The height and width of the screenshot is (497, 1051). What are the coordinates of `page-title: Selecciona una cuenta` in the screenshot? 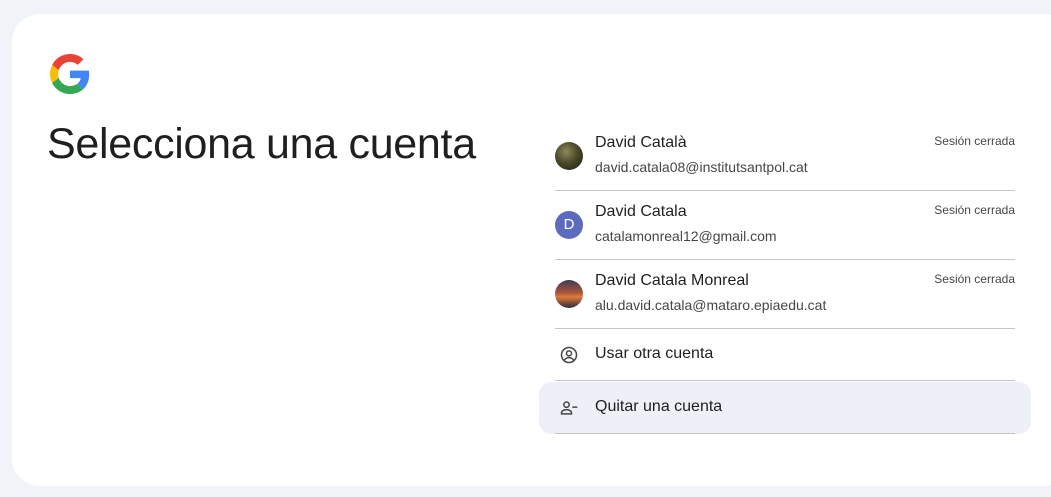 It's located at (261, 144).